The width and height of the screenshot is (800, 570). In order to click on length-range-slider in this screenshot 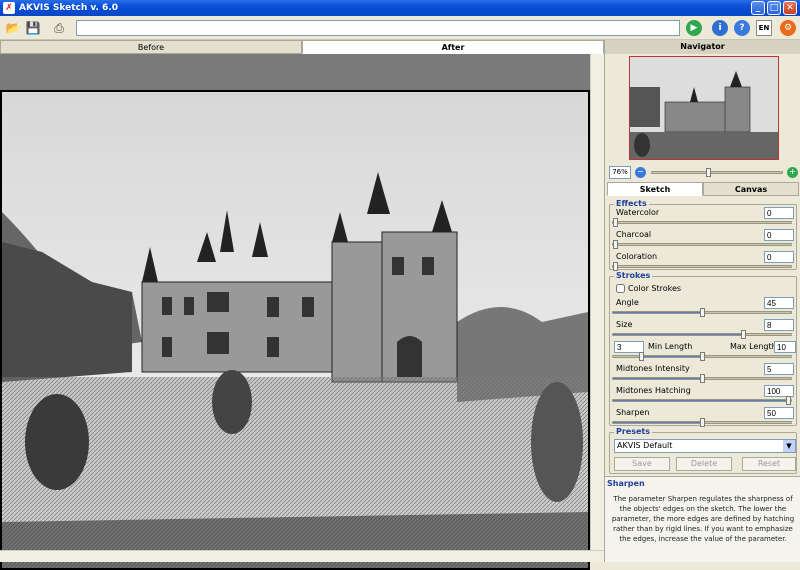, I will do `click(702, 356)`.